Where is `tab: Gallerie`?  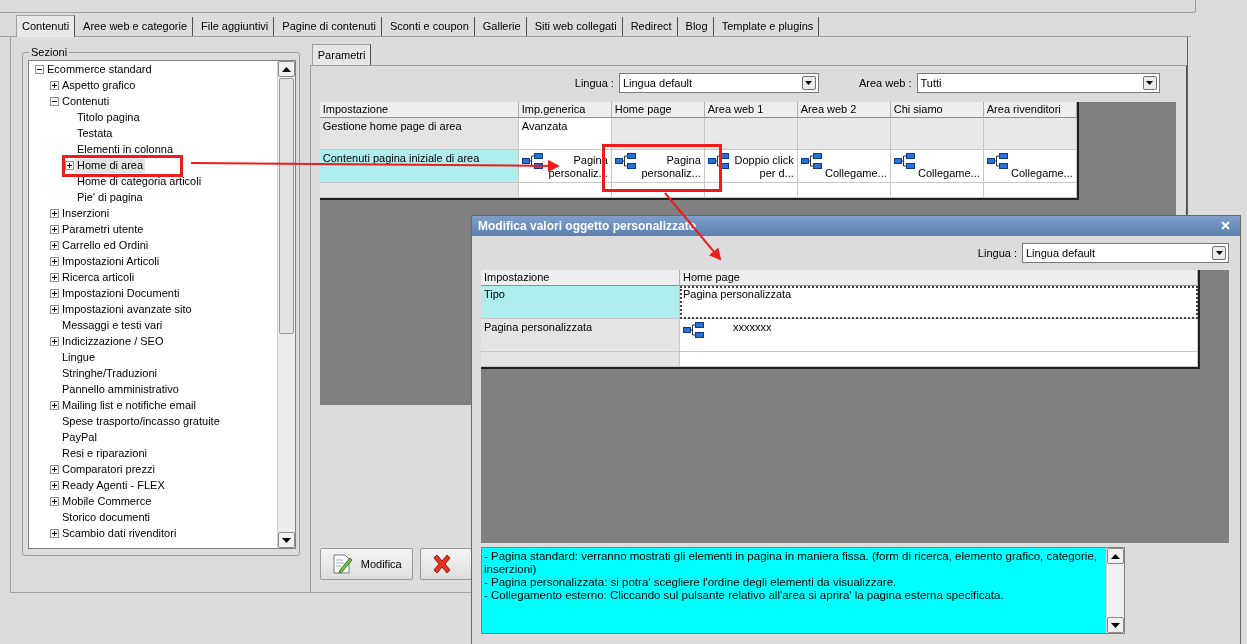 tab: Gallerie is located at coordinates (502, 26).